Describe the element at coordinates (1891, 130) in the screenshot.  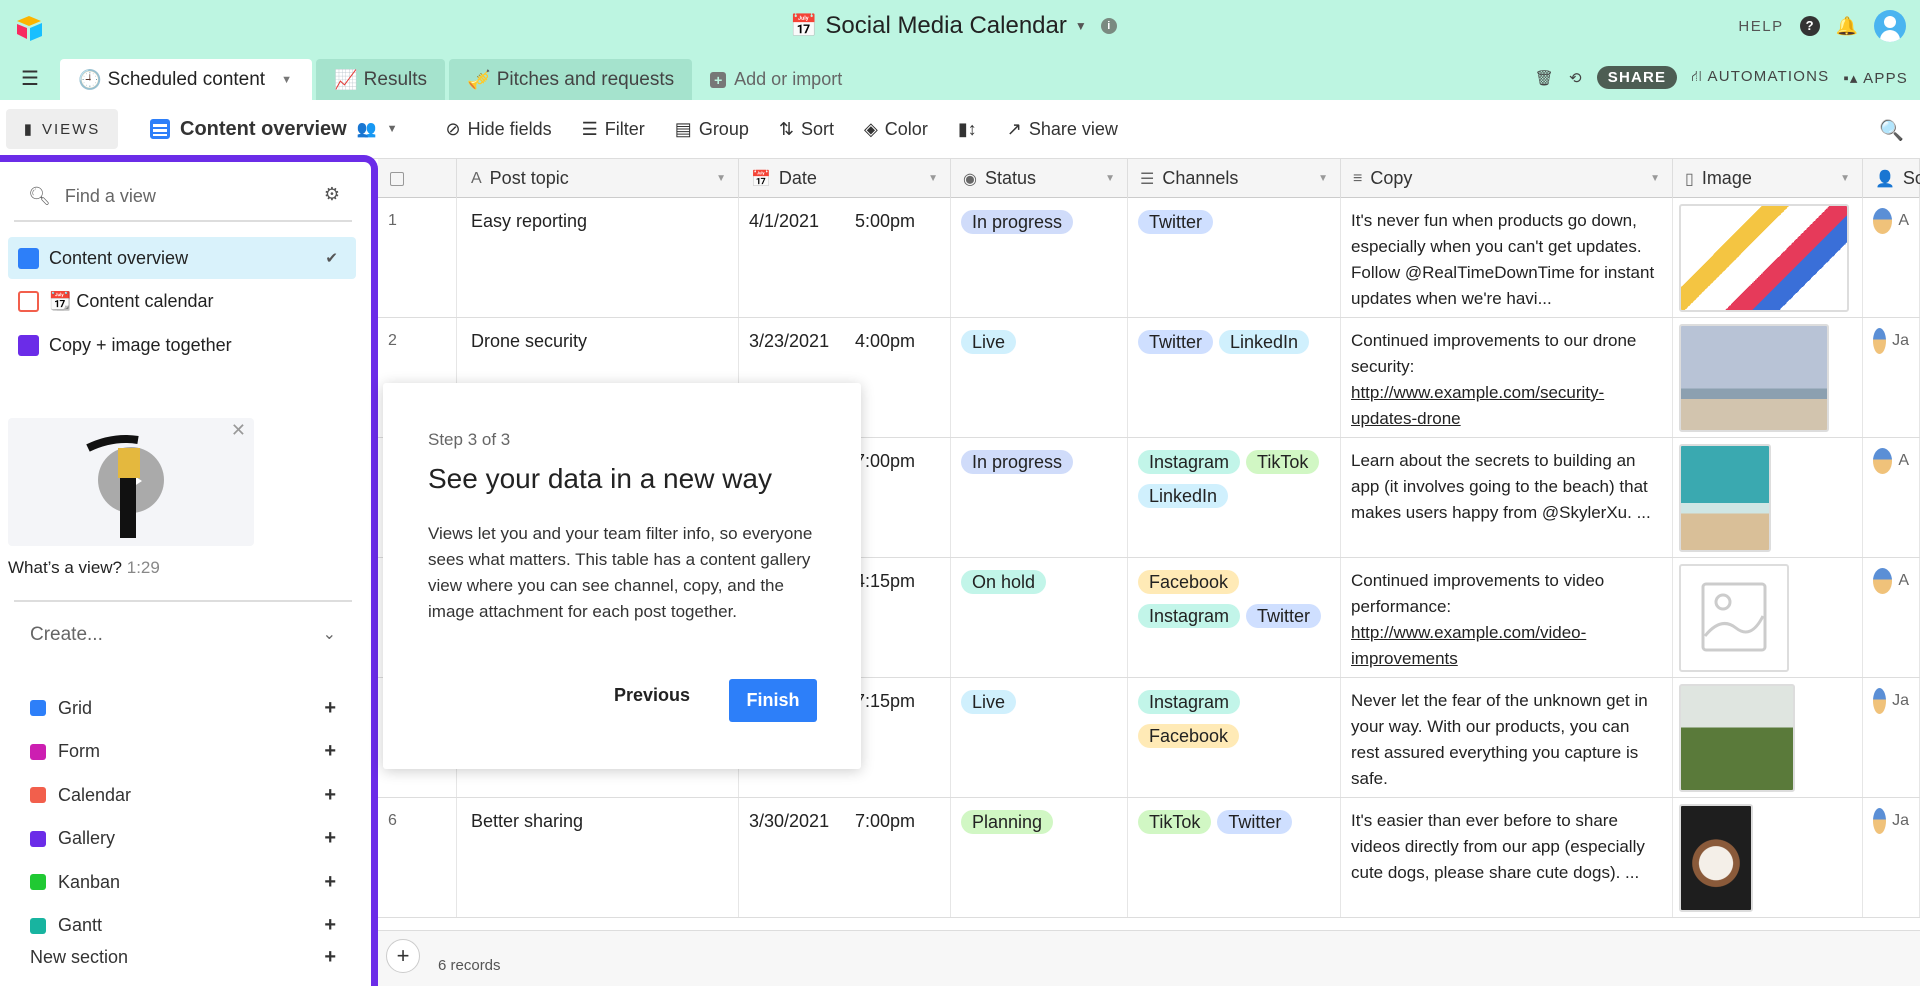
I see `search-icon: 🔍` at that location.